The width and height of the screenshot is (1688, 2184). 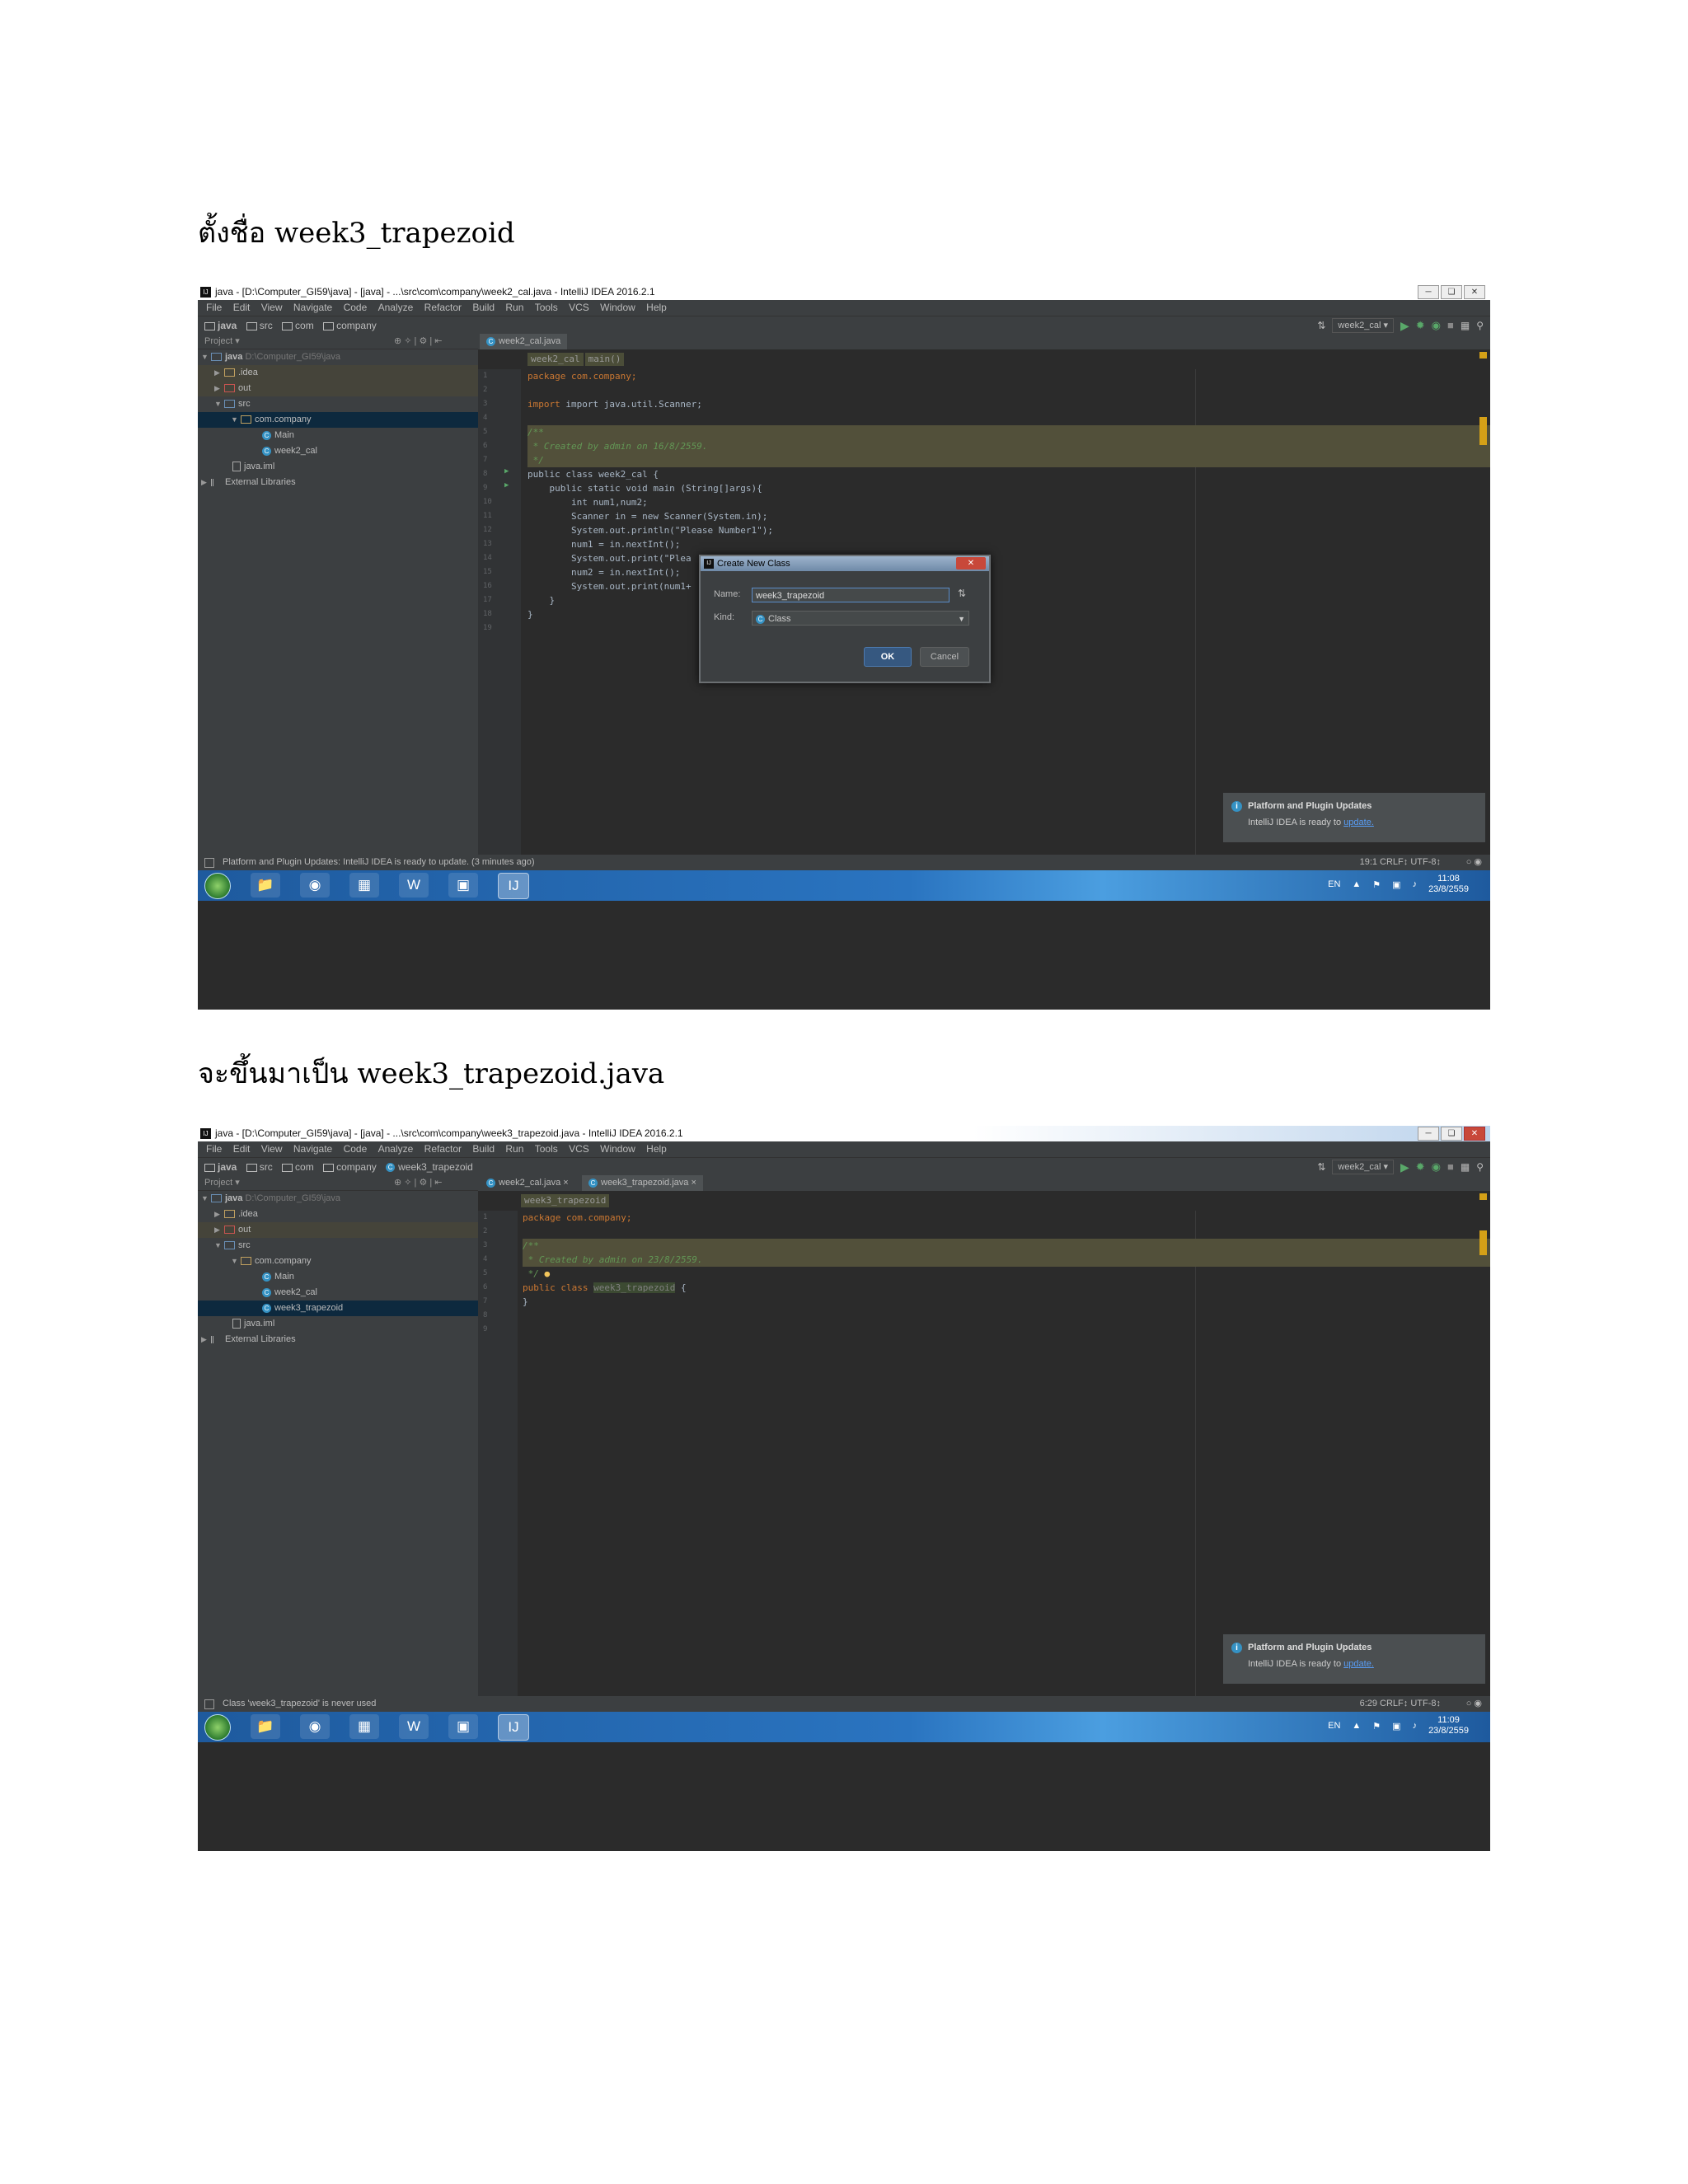 What do you see at coordinates (1449, 884) in the screenshot?
I see `clock: 11:08 23/8/2559` at bounding box center [1449, 884].